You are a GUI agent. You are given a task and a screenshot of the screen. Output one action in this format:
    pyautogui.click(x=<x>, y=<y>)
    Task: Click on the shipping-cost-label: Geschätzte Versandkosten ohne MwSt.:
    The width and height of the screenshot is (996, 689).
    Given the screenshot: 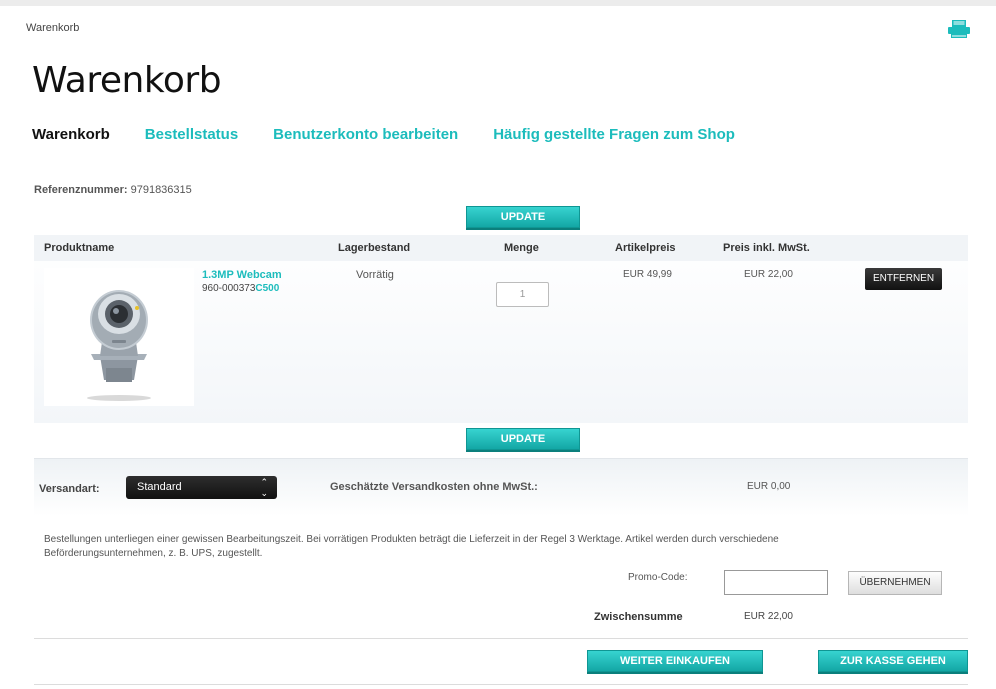 What is the action you would take?
    pyautogui.click(x=434, y=487)
    